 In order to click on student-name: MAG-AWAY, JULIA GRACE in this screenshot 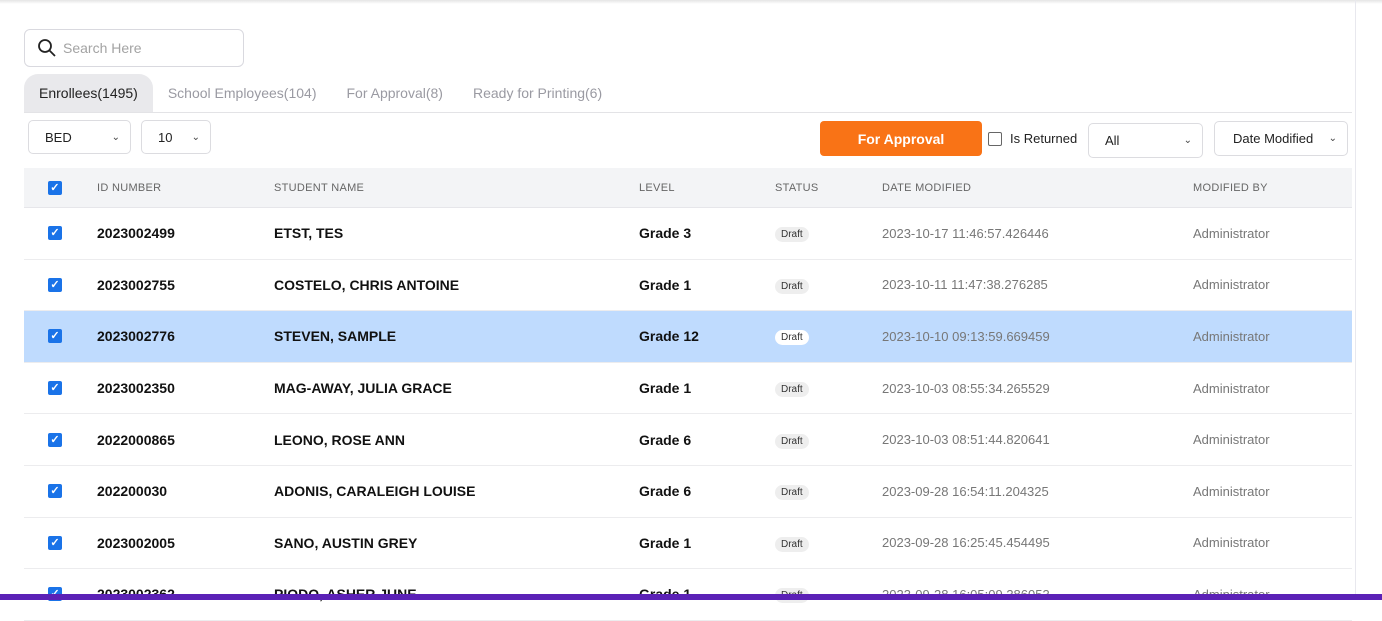, I will do `click(363, 388)`.